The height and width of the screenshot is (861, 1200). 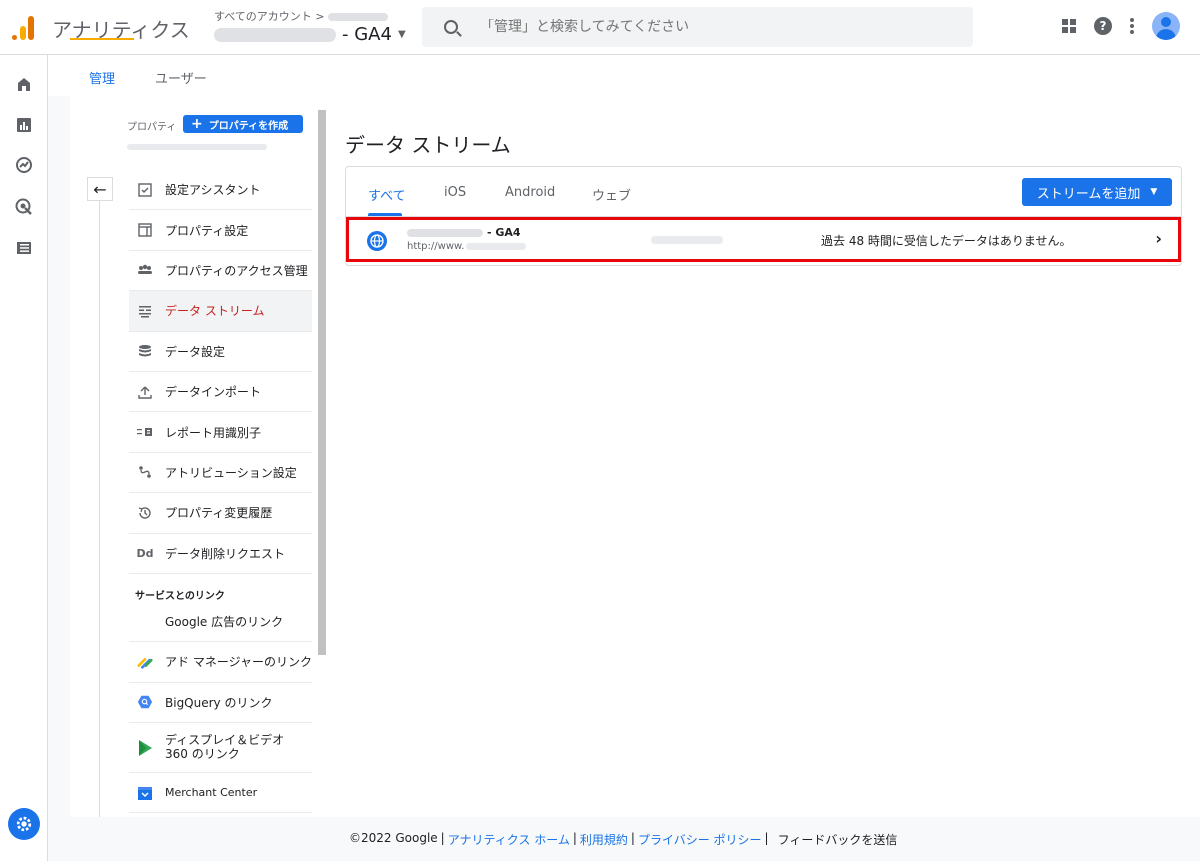 I want to click on property-selector: - GA4 ▼, so click(x=310, y=34).